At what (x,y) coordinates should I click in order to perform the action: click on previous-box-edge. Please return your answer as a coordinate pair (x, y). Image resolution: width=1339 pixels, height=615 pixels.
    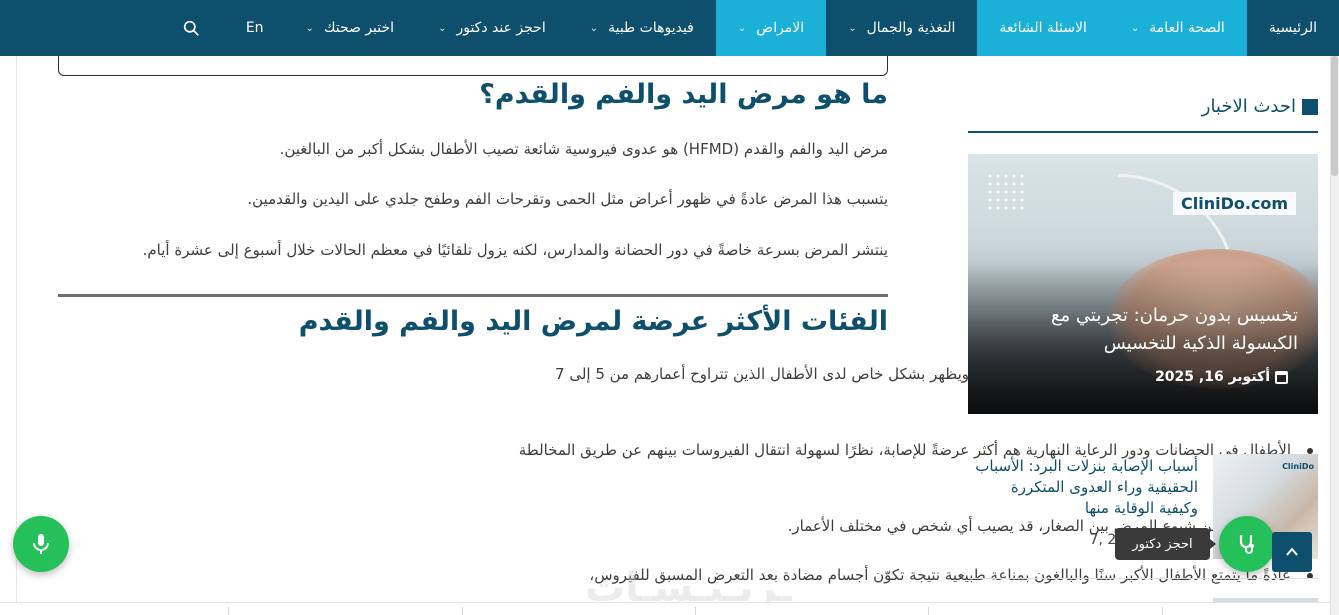
    Looking at the image, I should click on (473, 66).